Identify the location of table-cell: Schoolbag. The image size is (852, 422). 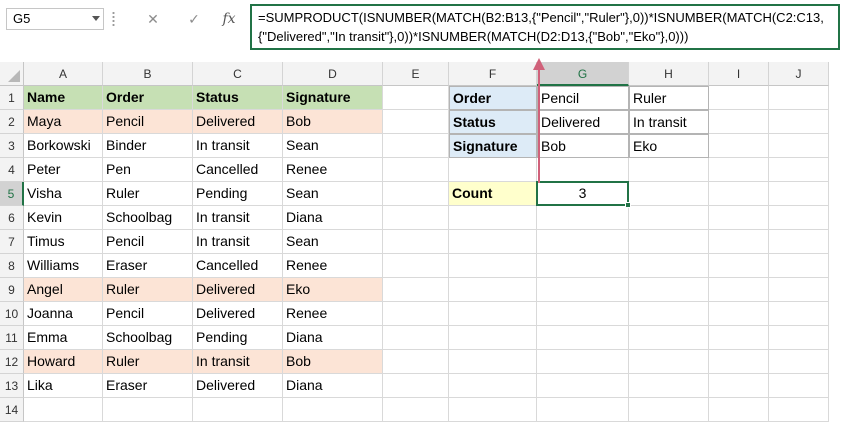
(148, 218).